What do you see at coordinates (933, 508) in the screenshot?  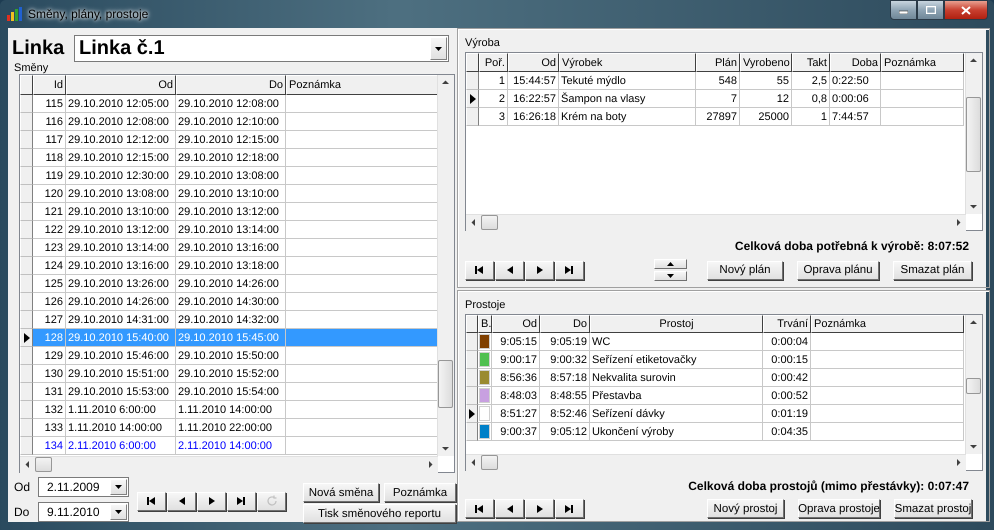 I see `action-button: Smazat prostoj` at bounding box center [933, 508].